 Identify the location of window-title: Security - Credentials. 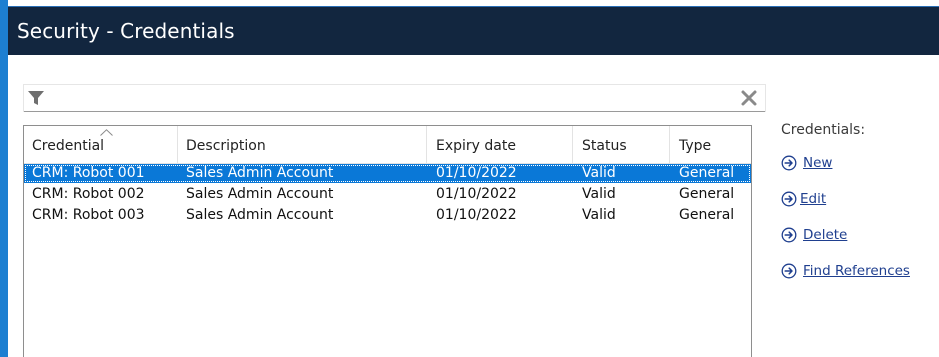
(126, 31).